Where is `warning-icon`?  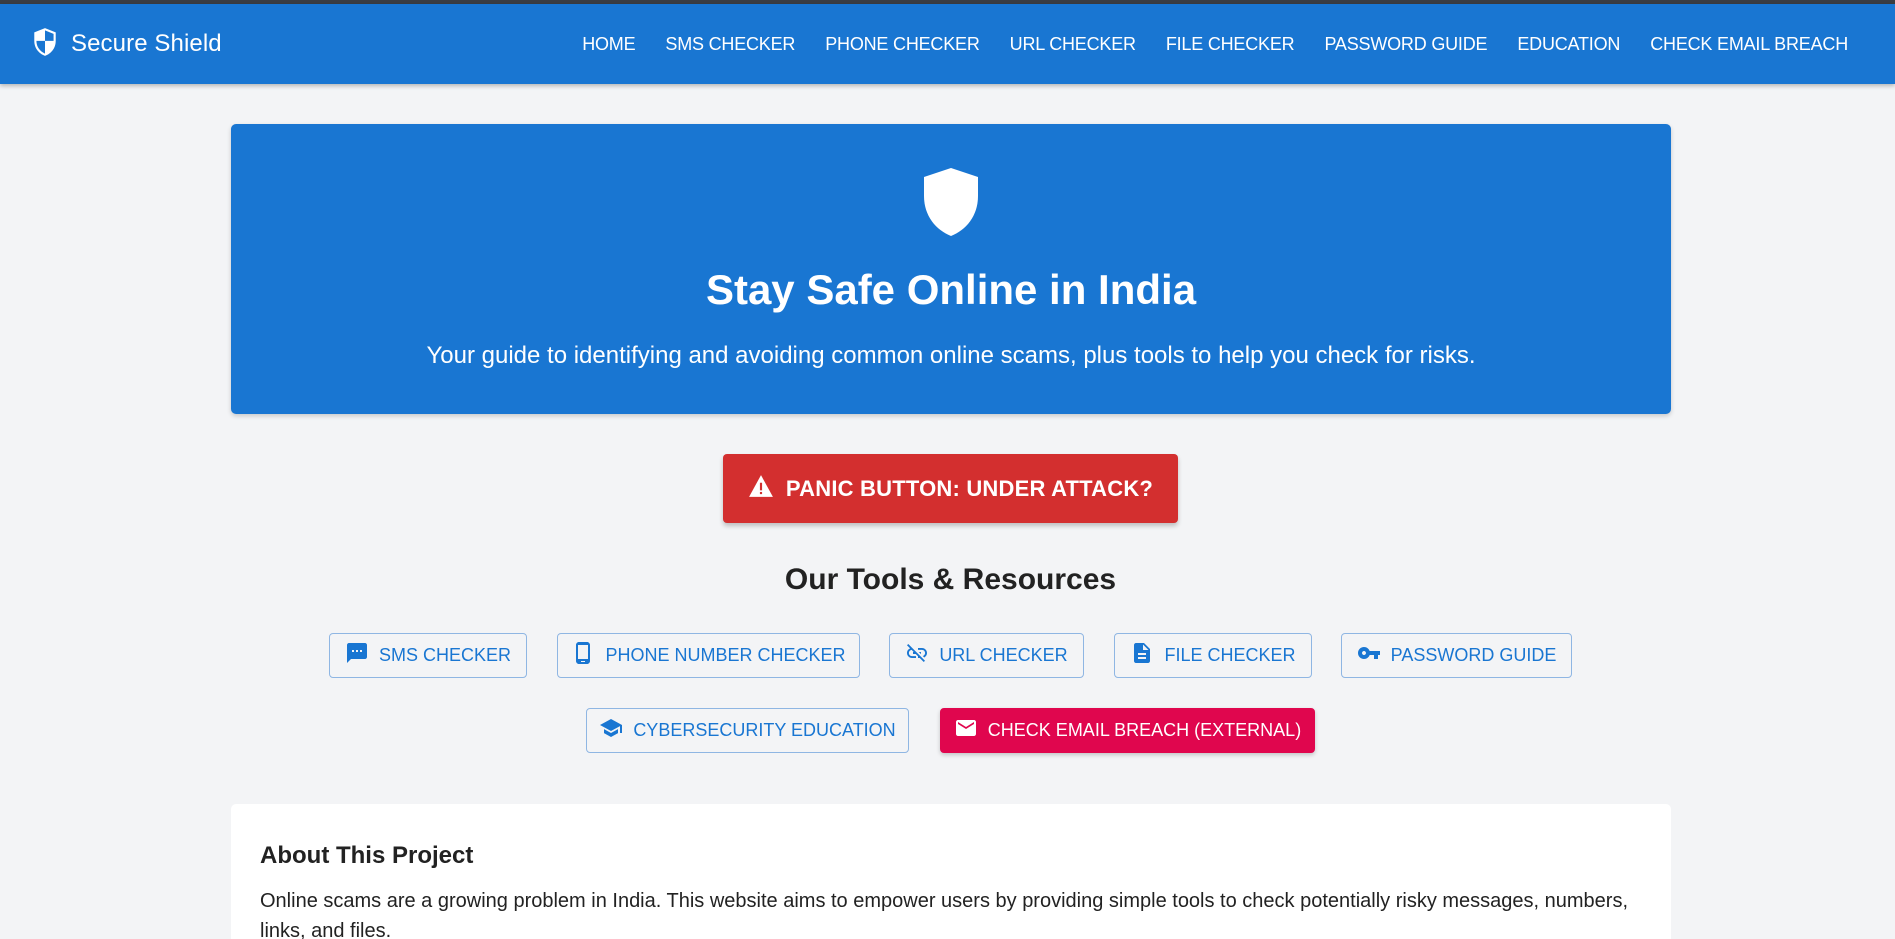 warning-icon is located at coordinates (767, 488).